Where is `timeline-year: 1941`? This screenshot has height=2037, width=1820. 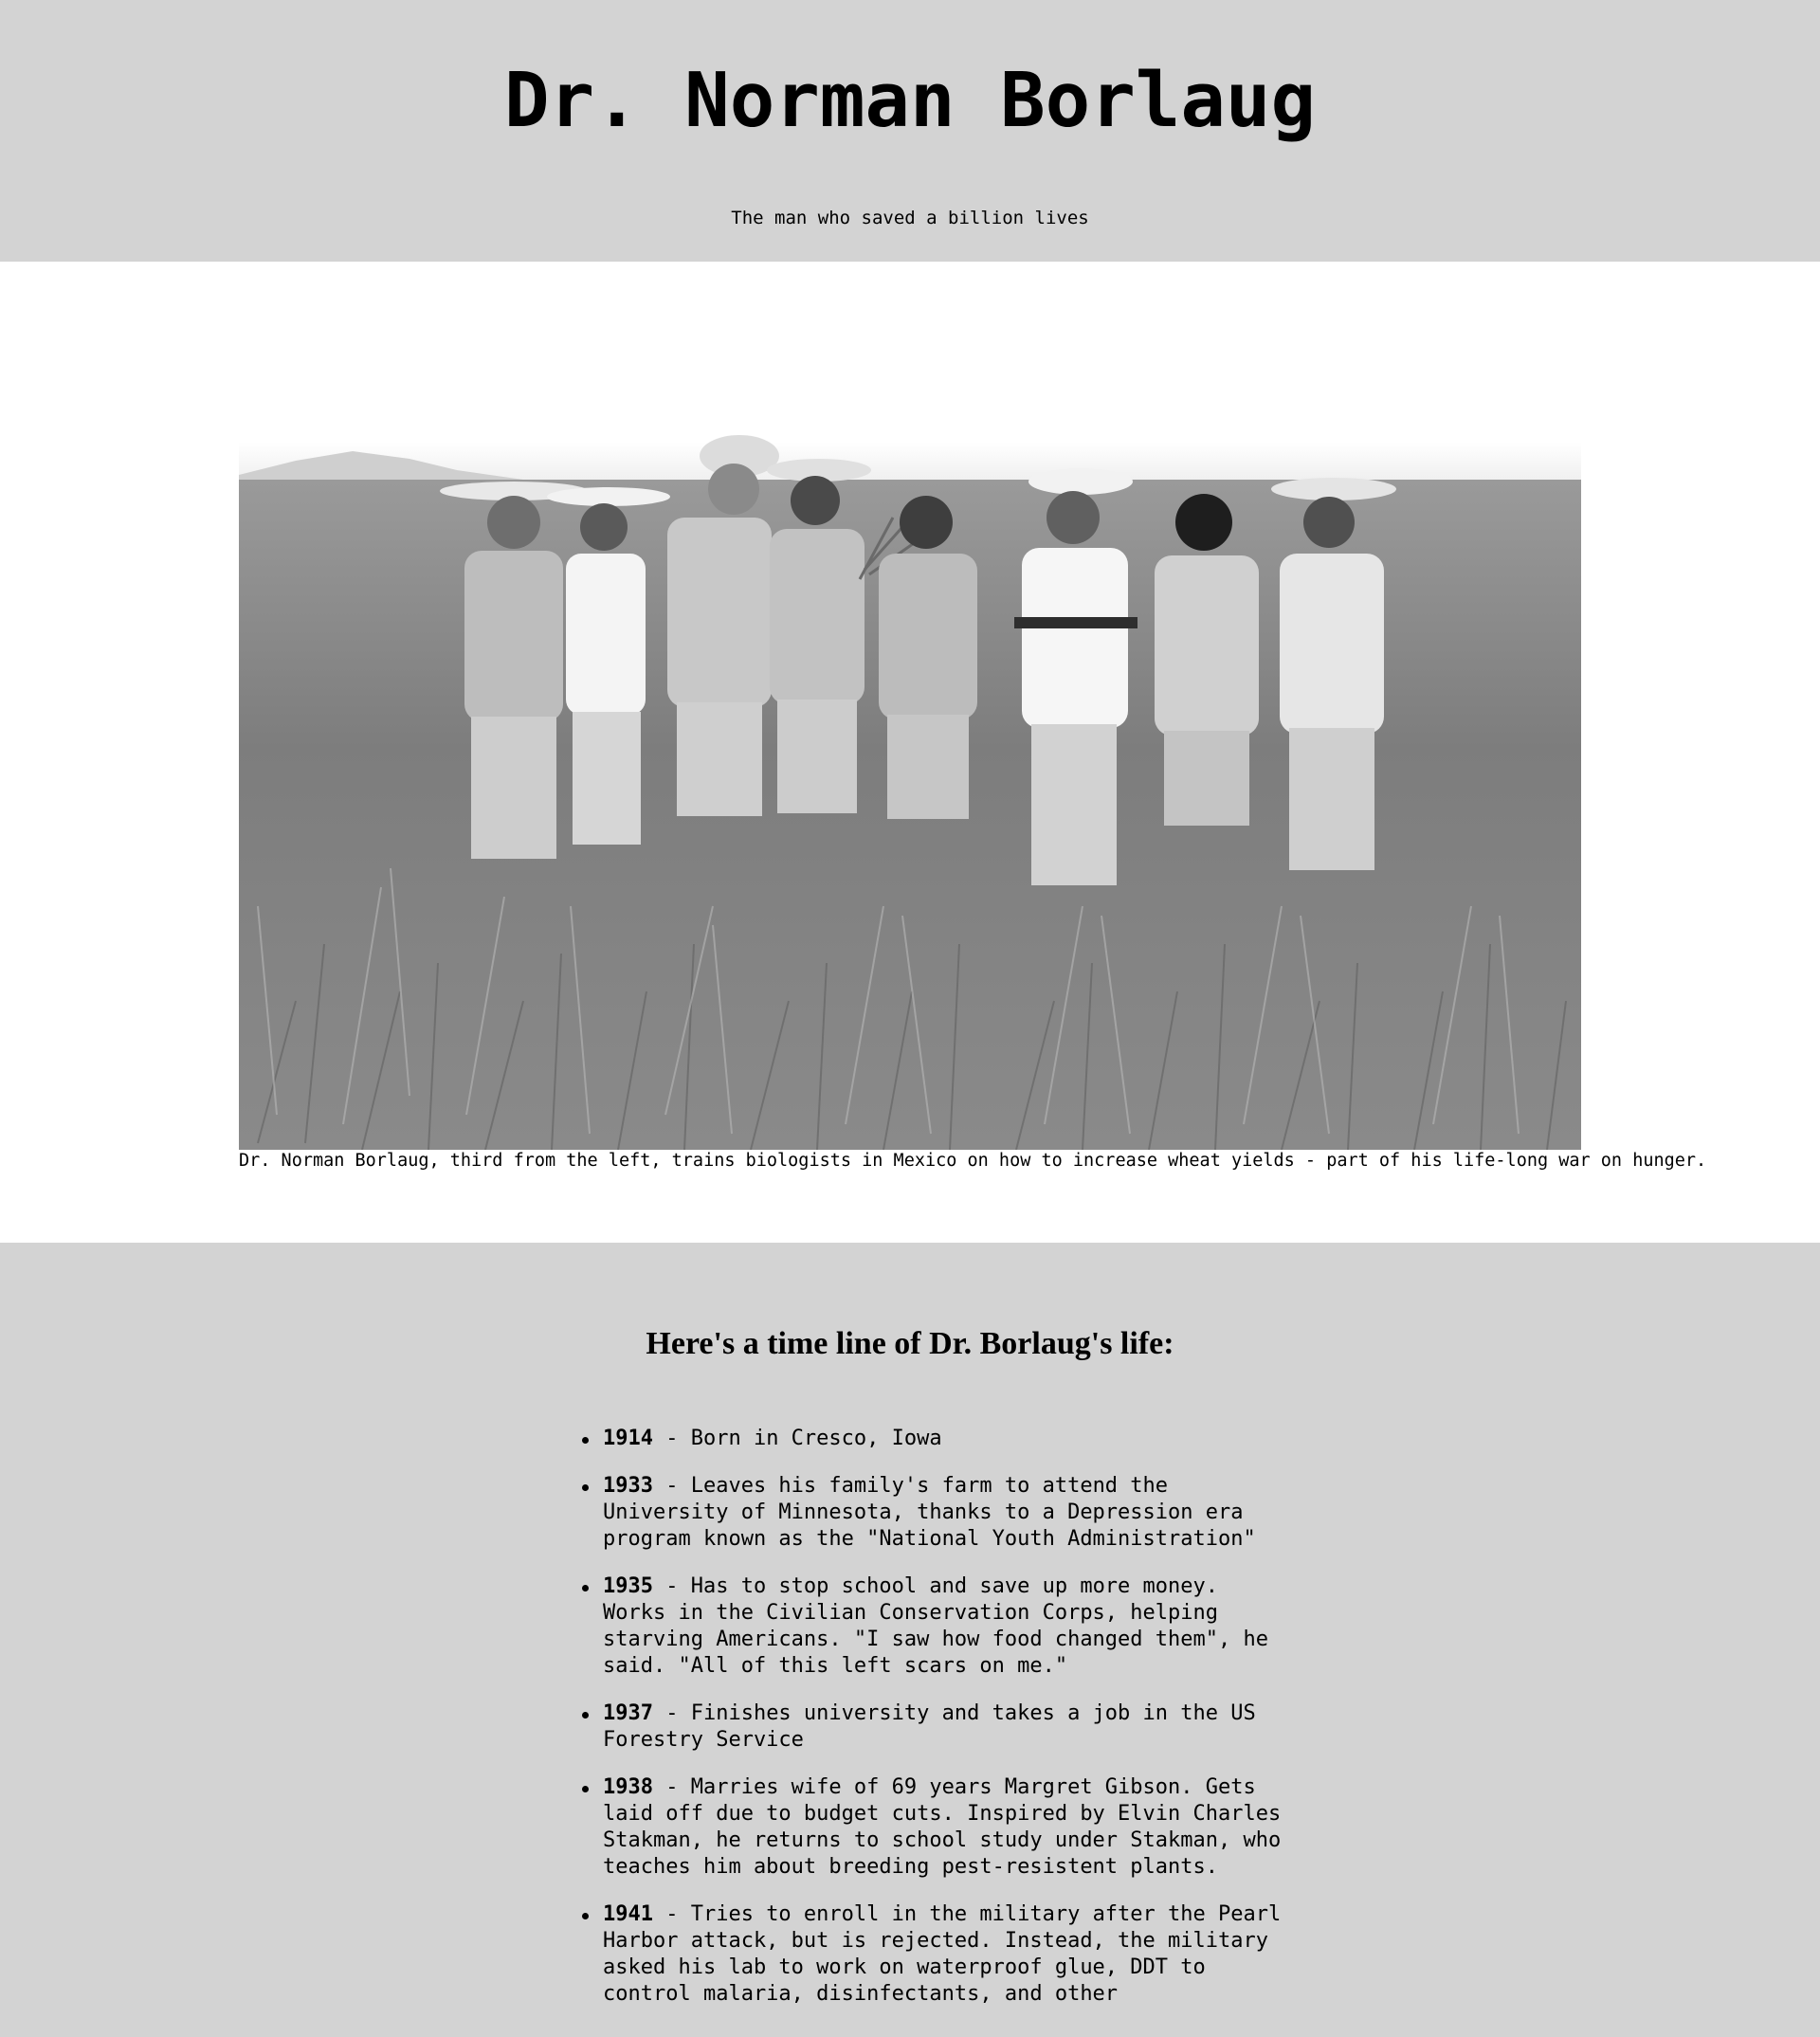 timeline-year: 1941 is located at coordinates (628, 1914).